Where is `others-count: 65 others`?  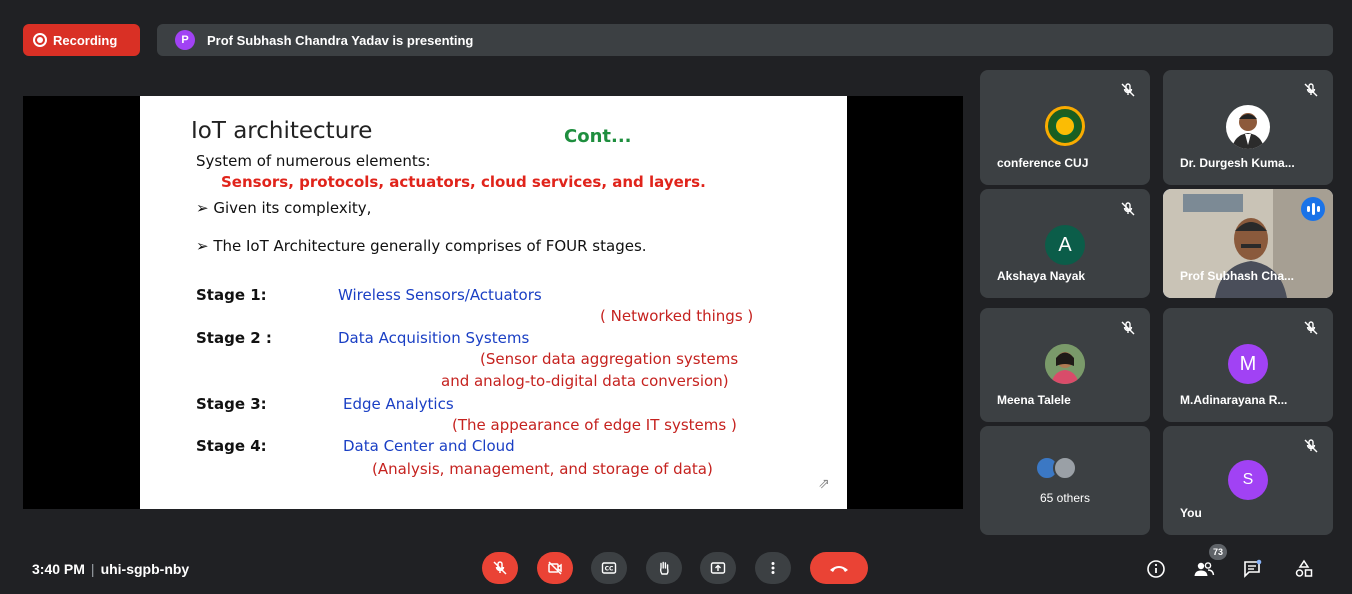 others-count: 65 others is located at coordinates (1065, 498).